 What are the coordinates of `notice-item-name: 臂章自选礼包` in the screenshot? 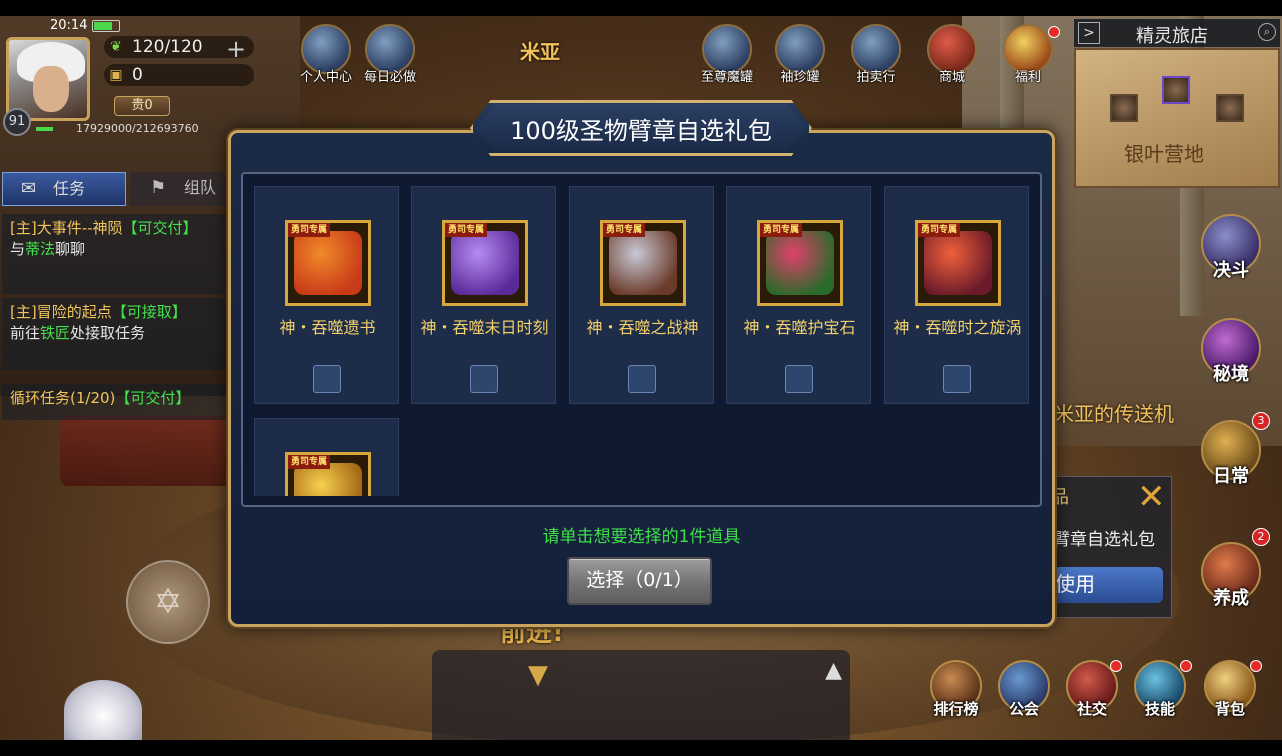 It's located at (1104, 540).